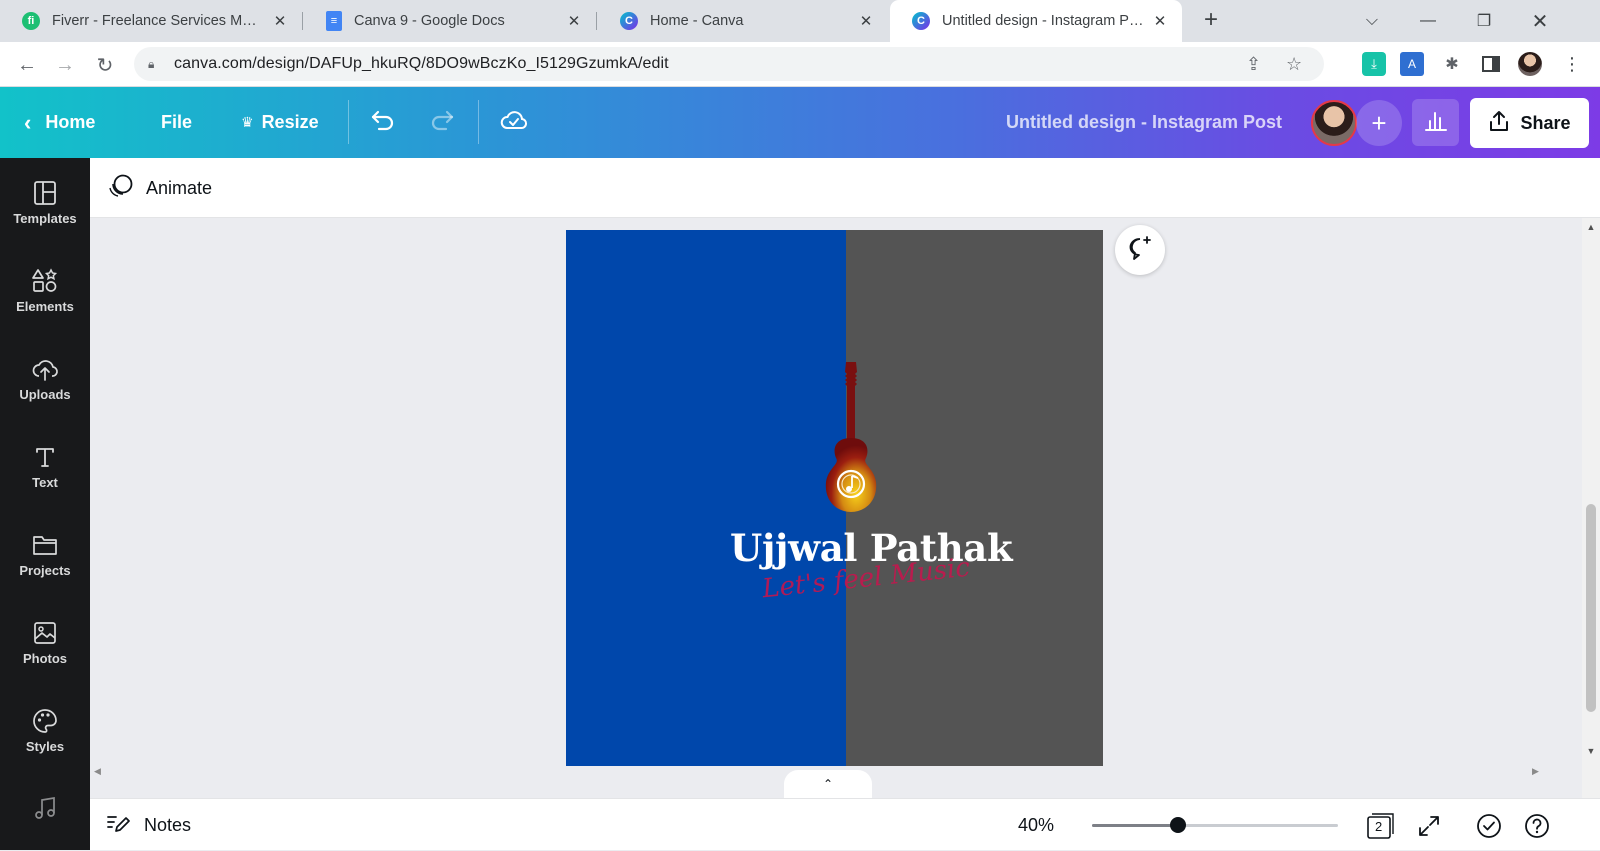 The width and height of the screenshot is (1600, 851). Describe the element at coordinates (743, 21) in the screenshot. I see `browser-tab-canva-home: C Home - Canva ✕` at that location.